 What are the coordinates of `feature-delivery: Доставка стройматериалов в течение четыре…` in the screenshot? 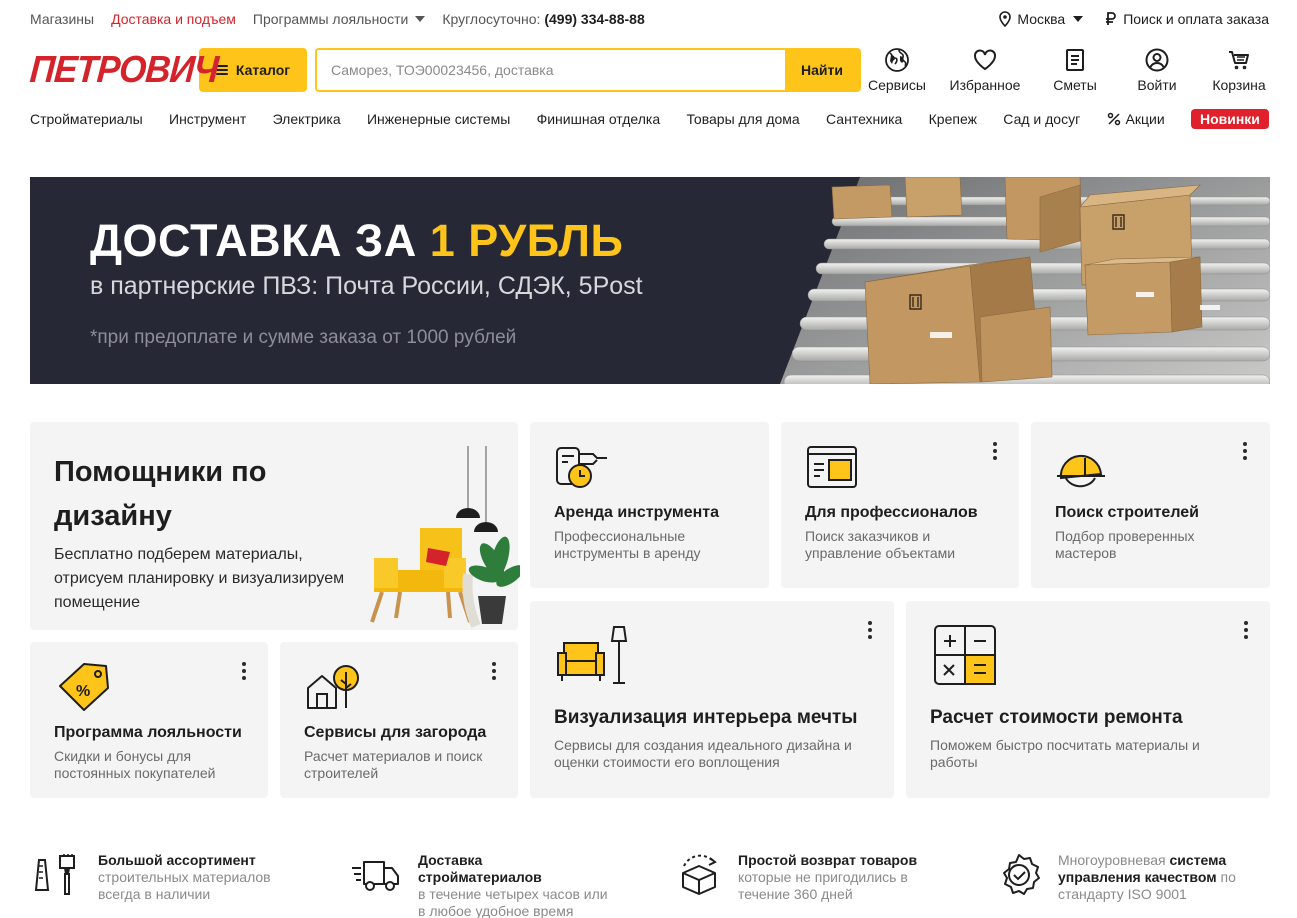 It's located at (485, 885).